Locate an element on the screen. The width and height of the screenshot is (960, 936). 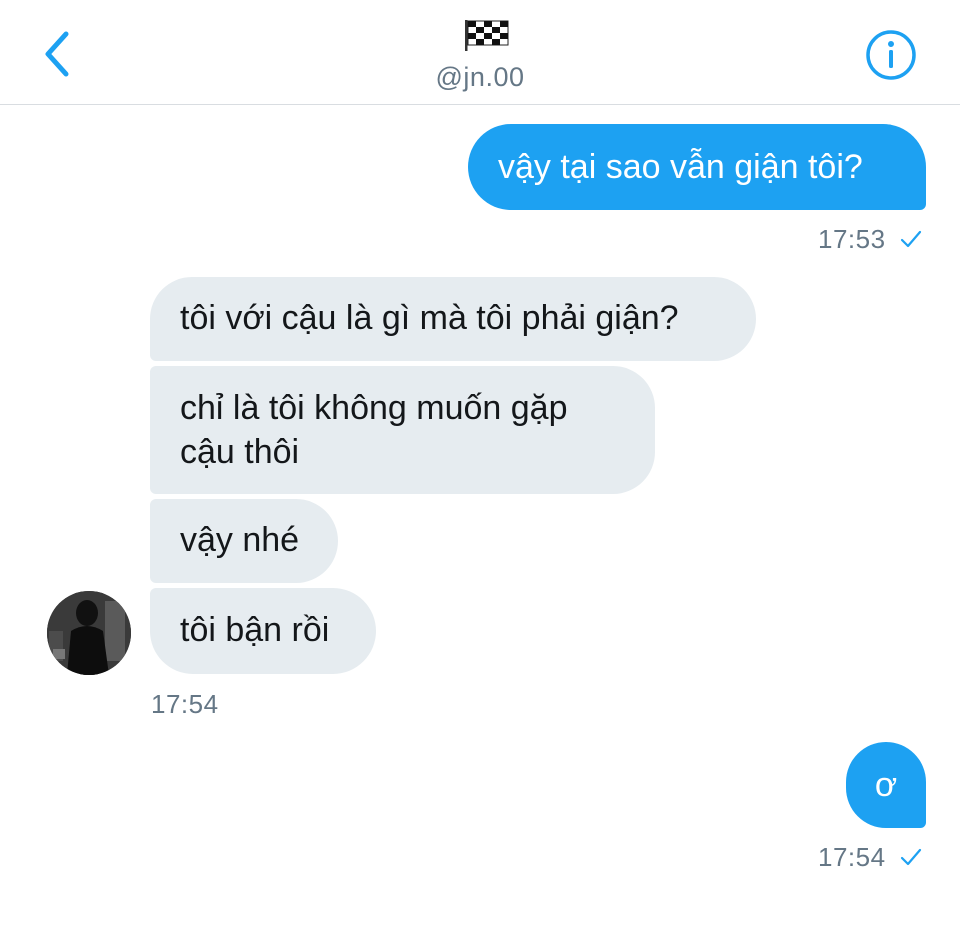
avatar is located at coordinates (89, 633).